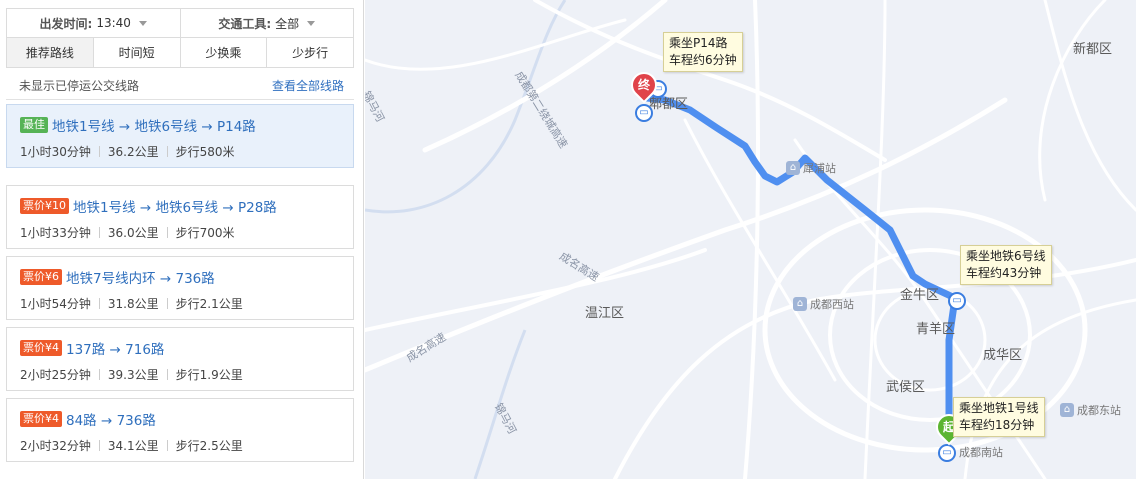 Image resolution: width=1136 pixels, height=479 pixels. What do you see at coordinates (703, 52) in the screenshot?
I see `segment-tooltip: 乘坐P14路 车程约6分钟` at bounding box center [703, 52].